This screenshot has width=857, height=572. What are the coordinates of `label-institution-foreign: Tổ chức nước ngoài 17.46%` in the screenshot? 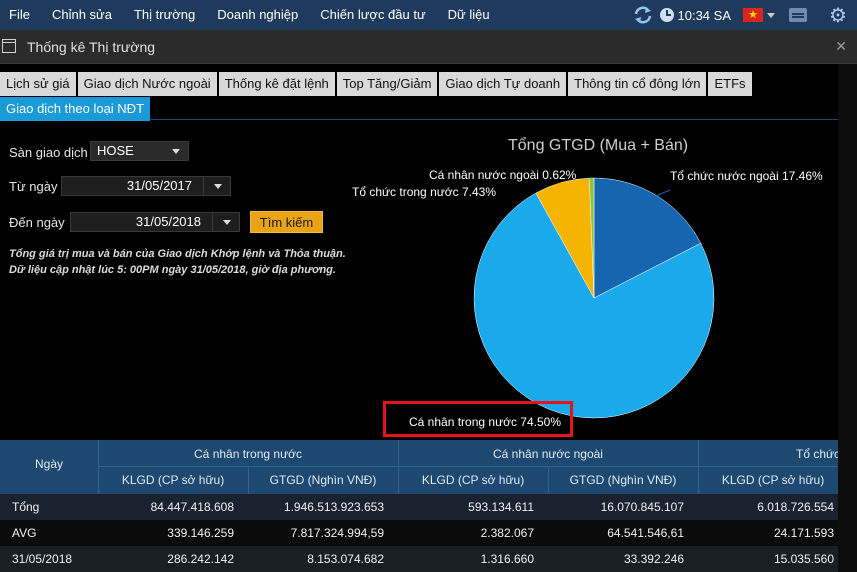 It's located at (746, 176).